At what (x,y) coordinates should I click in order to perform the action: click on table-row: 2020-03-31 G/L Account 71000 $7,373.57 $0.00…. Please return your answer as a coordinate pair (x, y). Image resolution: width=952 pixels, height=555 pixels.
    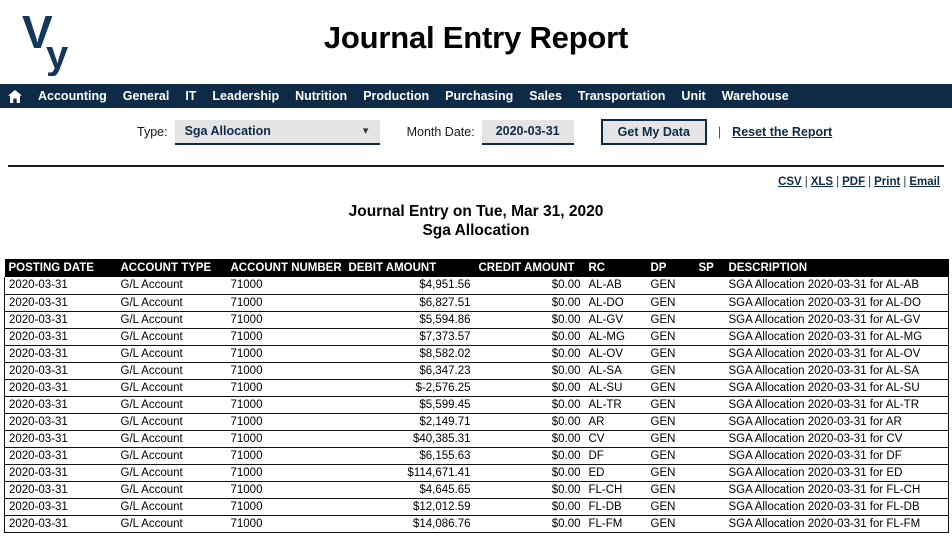
    Looking at the image, I should click on (476, 337).